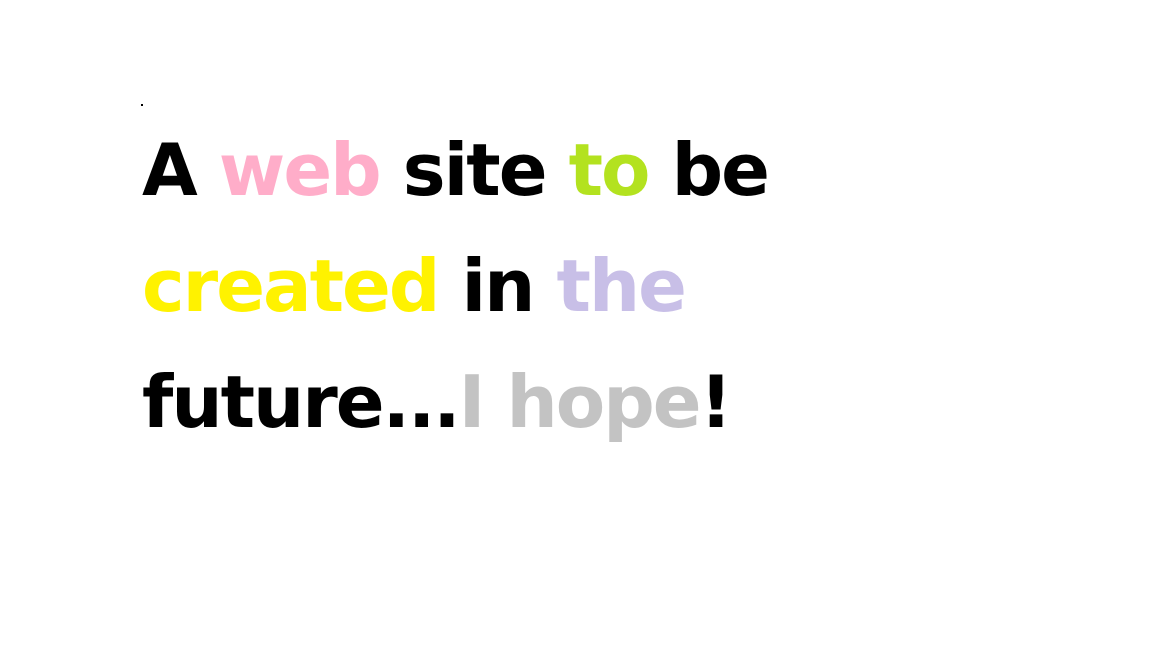 The width and height of the screenshot is (1152, 648). What do you see at coordinates (180, 170) in the screenshot?
I see `word-a: A` at bounding box center [180, 170].